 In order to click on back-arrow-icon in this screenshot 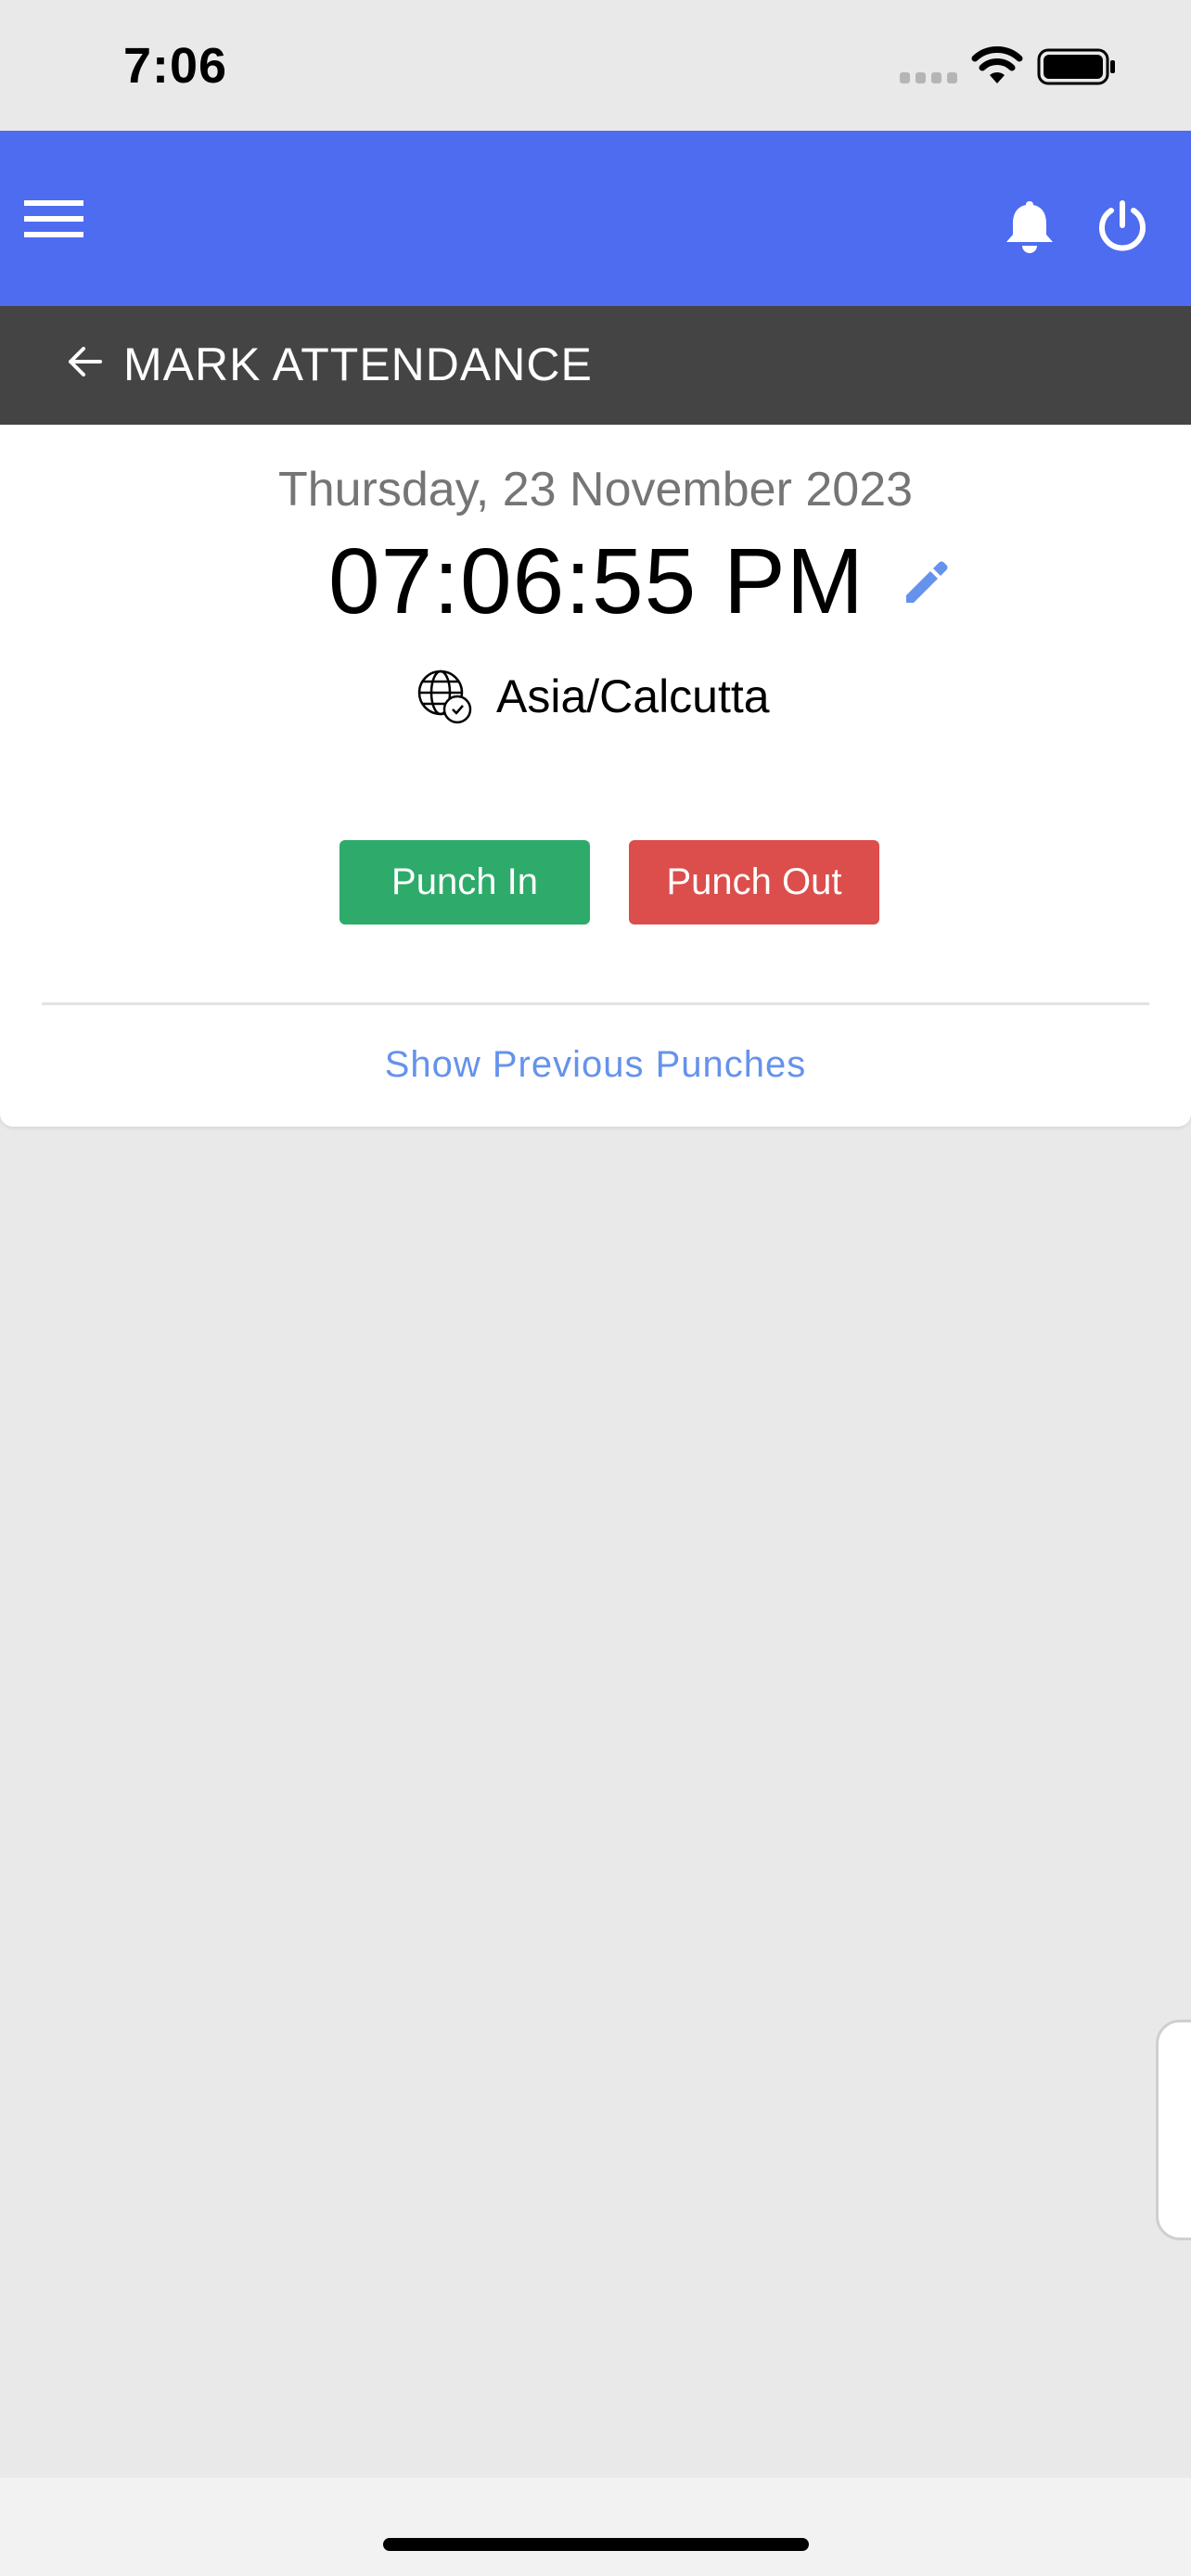, I will do `click(84, 361)`.